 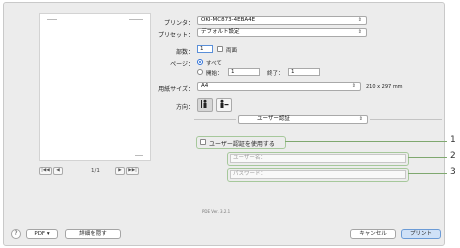 I want to click on preset-value: デフォルト設定, so click(x=220, y=32).